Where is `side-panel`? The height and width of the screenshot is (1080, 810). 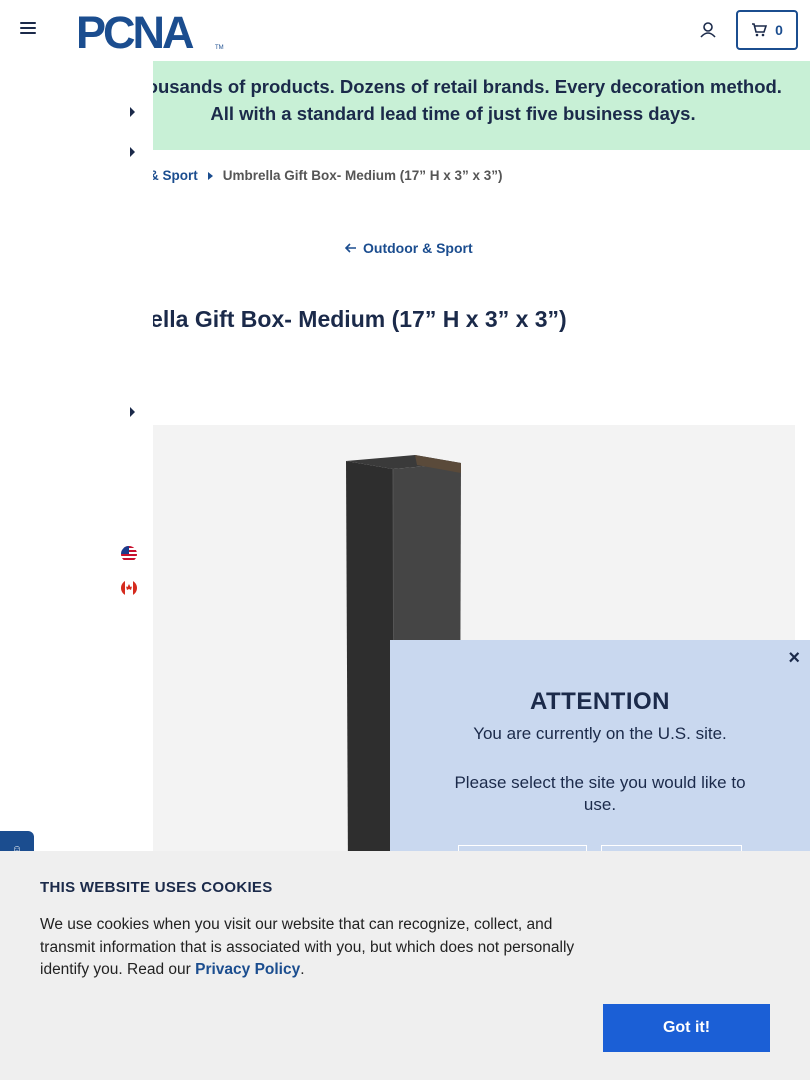 side-panel is located at coordinates (76, 261).